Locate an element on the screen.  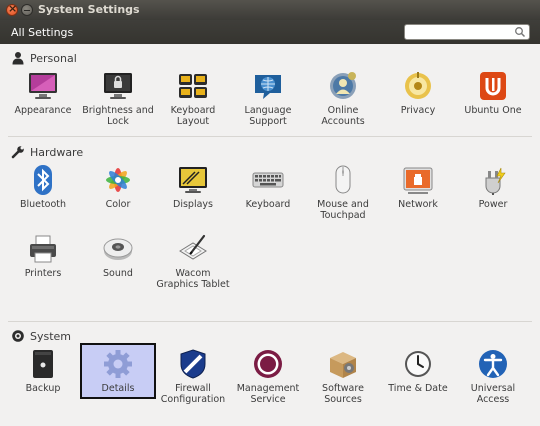
search-field is located at coordinates (467, 32).